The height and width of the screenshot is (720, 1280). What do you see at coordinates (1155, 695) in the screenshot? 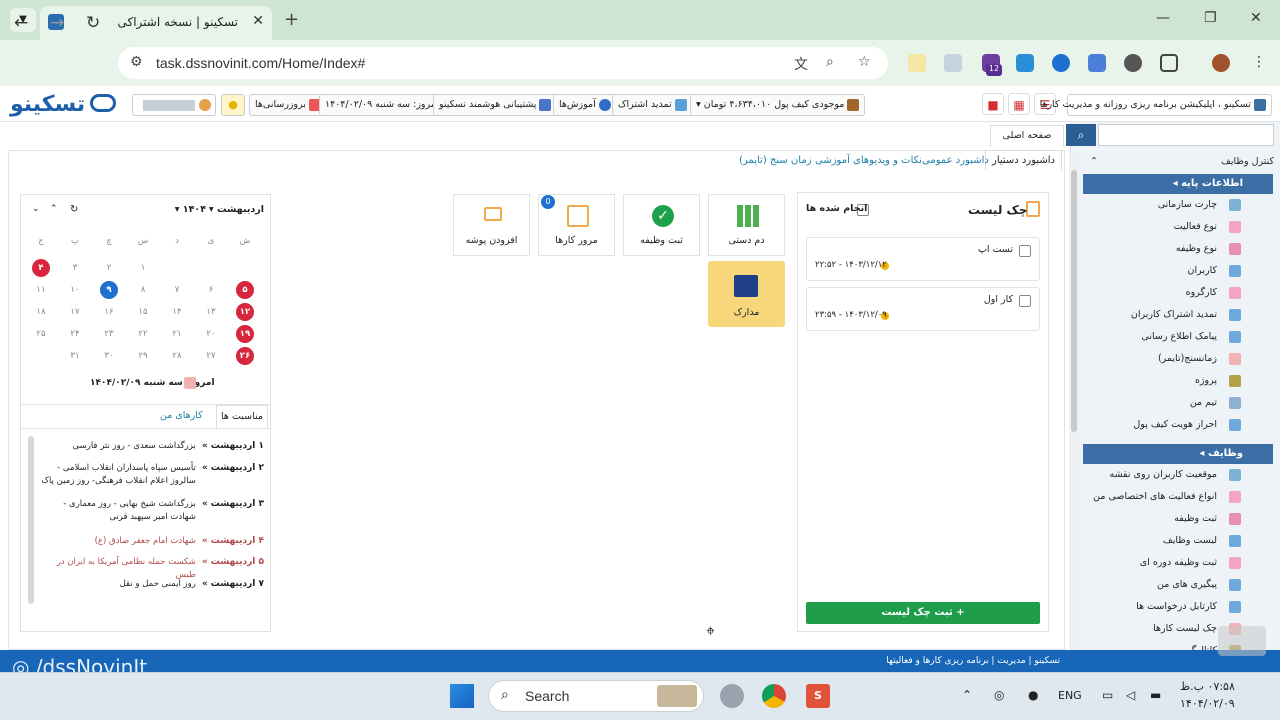
I see `battery-icon: ▬` at bounding box center [1155, 695].